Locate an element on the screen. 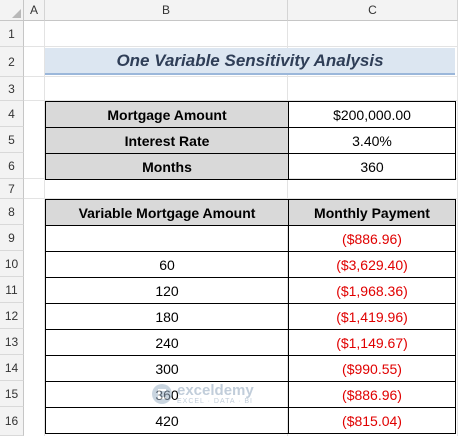 This screenshot has height=436, width=458. row-header-11: 11 is located at coordinates (12, 290).